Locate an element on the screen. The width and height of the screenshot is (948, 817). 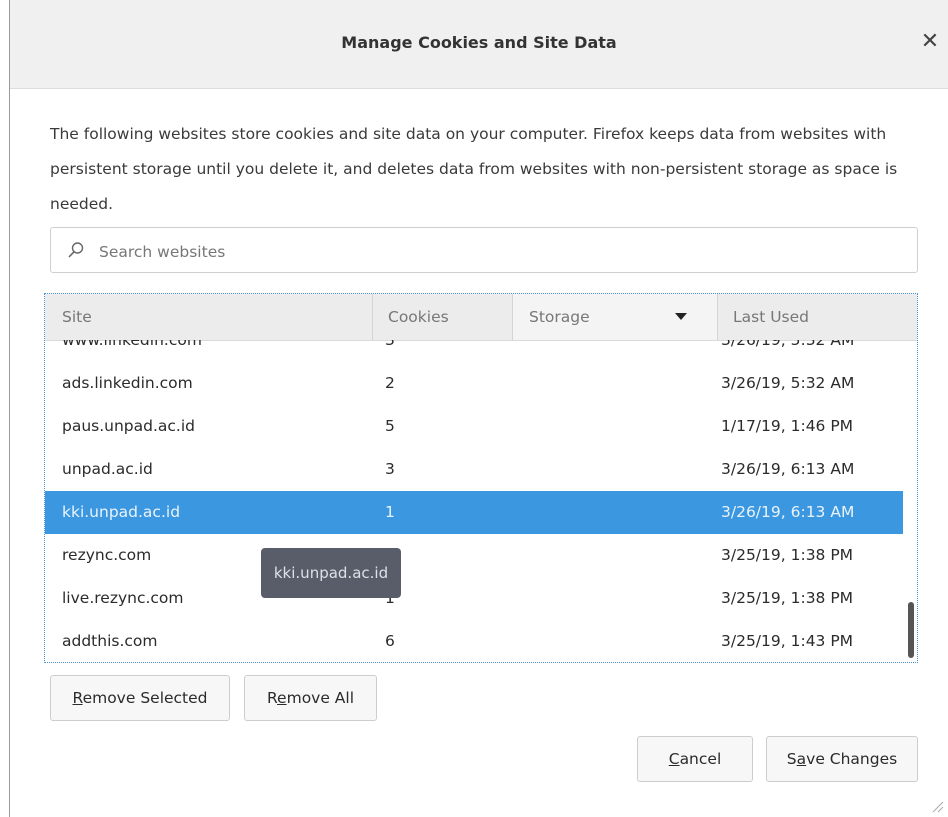
last-used-cell: 3/25/19, 1:43 PM is located at coordinates (787, 641).